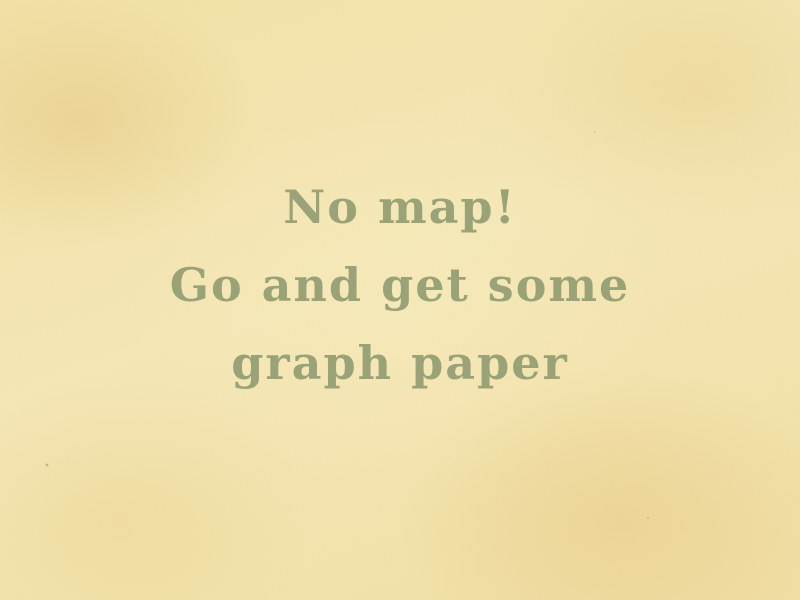  Describe the element at coordinates (400, 207) in the screenshot. I see `message-line-1: No map!` at that location.